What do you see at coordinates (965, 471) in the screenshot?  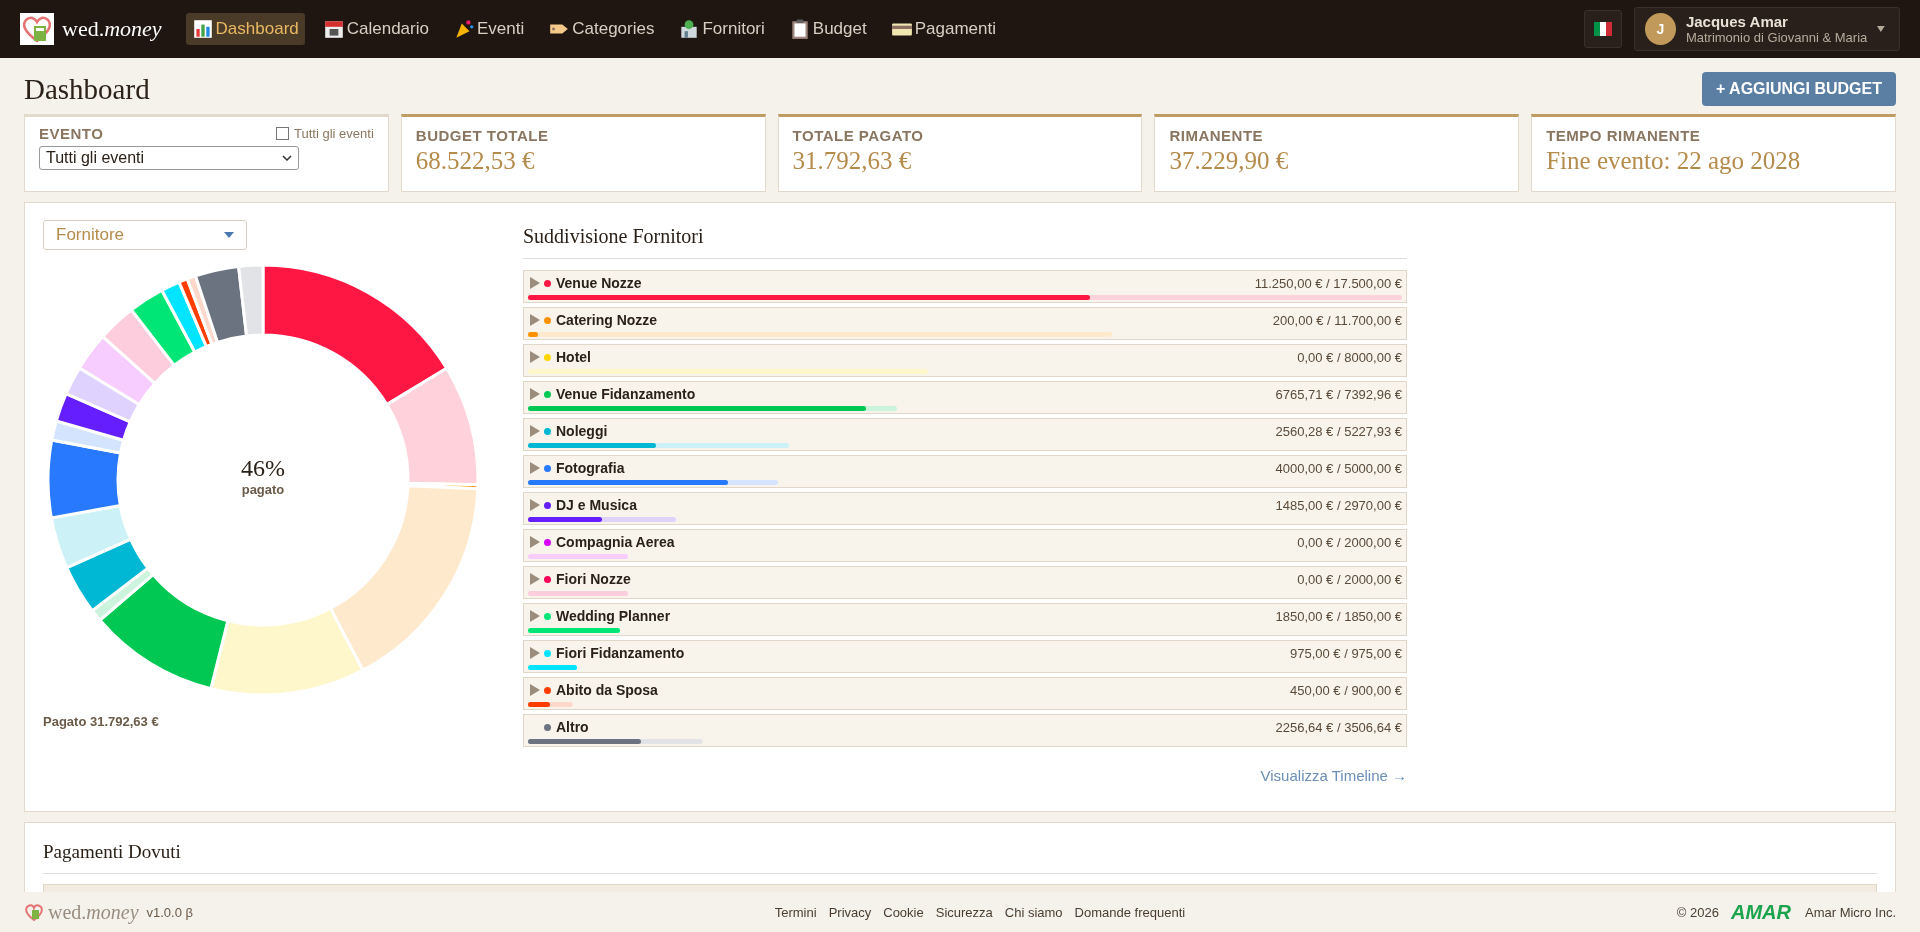 I see `vendor-row: Fotografia 4000,00 € / 5000,00 €` at bounding box center [965, 471].